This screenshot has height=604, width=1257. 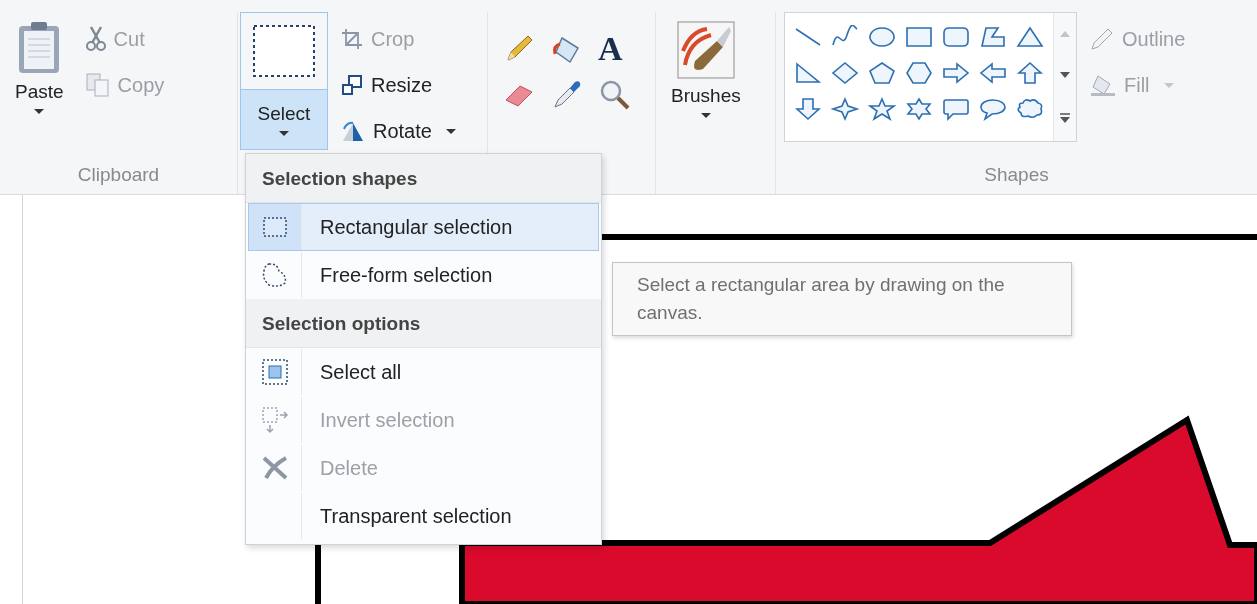 What do you see at coordinates (919, 37) in the screenshot?
I see `rectangle-icon` at bounding box center [919, 37].